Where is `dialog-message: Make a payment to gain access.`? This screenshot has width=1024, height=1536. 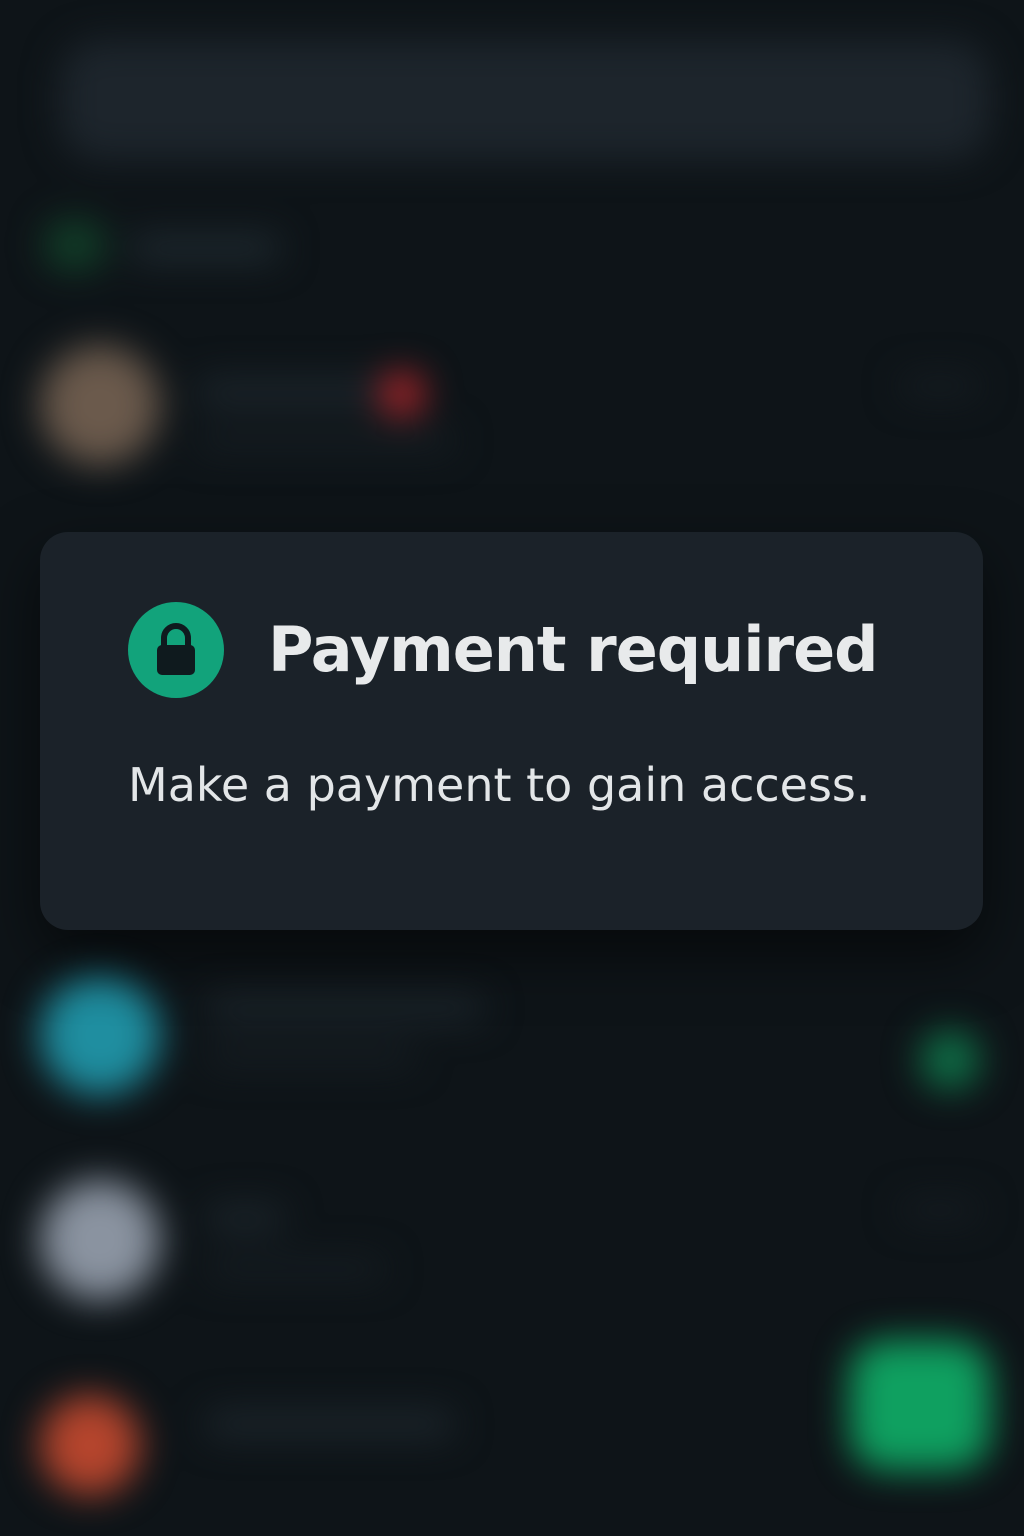
dialog-message: Make a payment to gain access. is located at coordinates (499, 785).